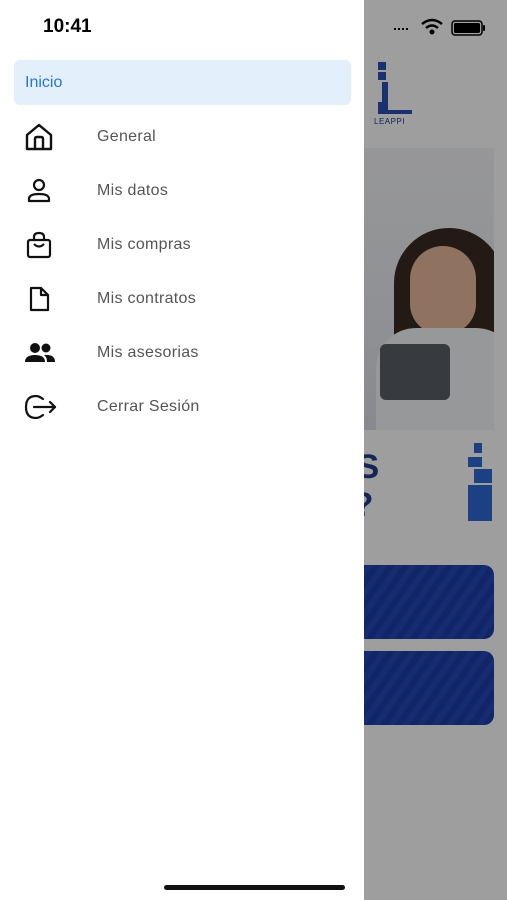  I want to click on status-time: 10:41, so click(67, 26).